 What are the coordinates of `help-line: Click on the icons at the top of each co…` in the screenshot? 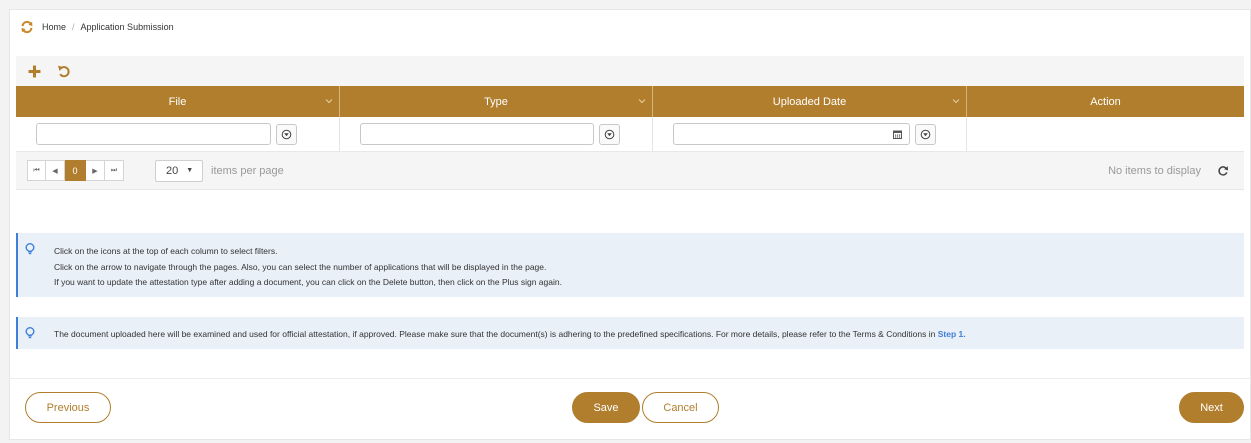 It's located at (166, 251).